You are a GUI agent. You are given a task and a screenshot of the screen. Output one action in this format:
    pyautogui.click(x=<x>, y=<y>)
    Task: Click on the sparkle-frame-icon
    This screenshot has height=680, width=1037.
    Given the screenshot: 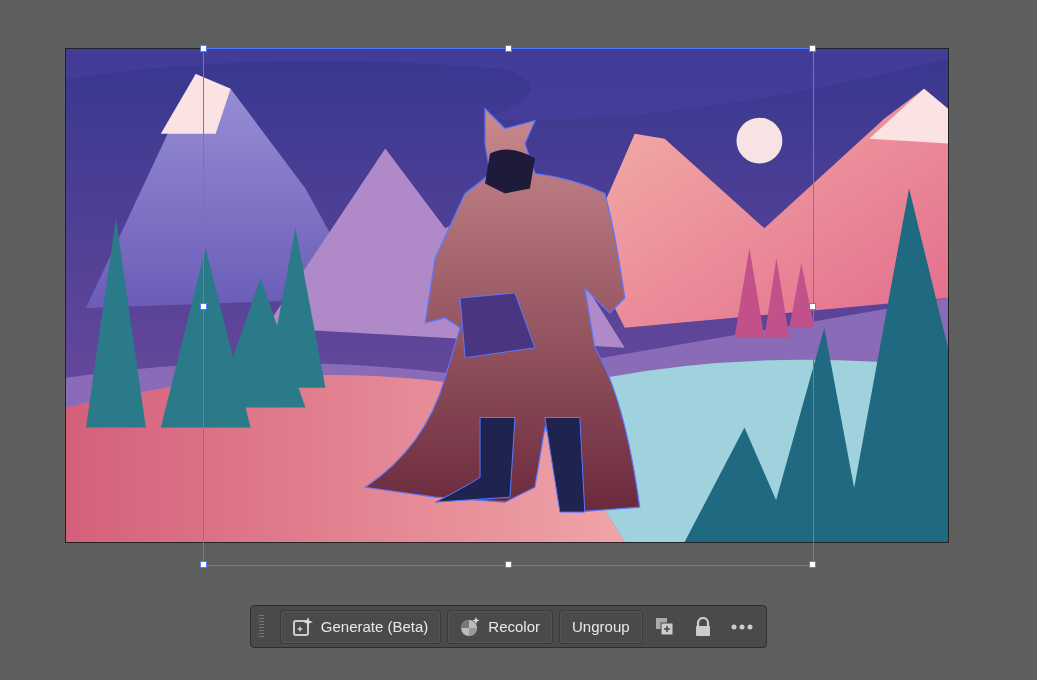 What is the action you would take?
    pyautogui.click(x=302, y=626)
    